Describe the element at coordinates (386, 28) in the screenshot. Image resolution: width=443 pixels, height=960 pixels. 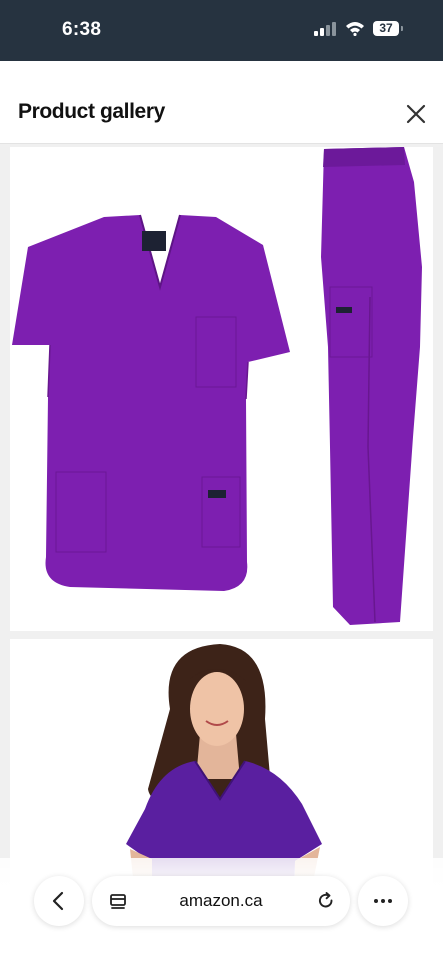
I see `battery-icon: 37` at that location.